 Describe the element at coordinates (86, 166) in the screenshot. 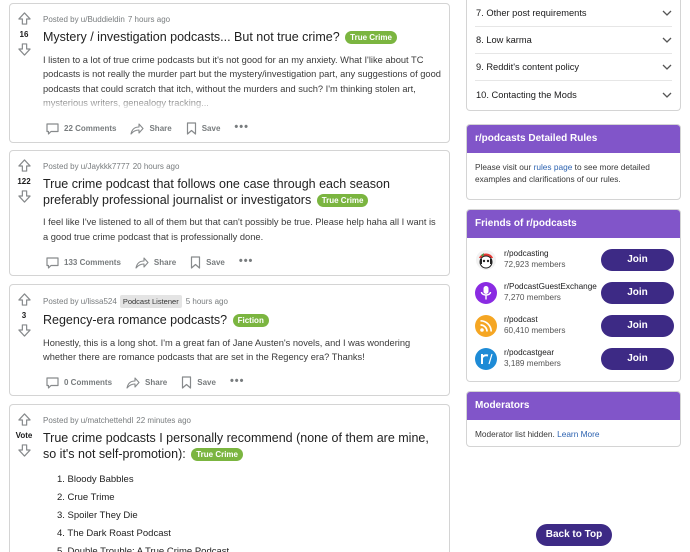

I see `post-author: Posted by u/Jaykkk7777` at that location.